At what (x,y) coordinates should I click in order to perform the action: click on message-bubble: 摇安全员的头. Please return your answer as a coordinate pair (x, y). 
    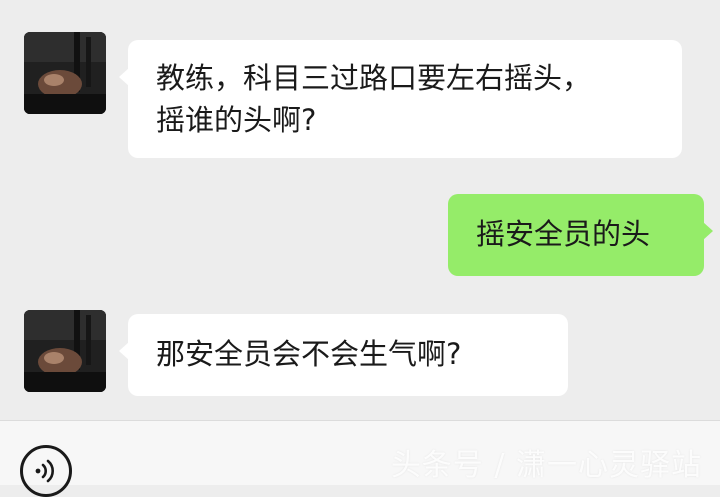
    Looking at the image, I should click on (580, 235).